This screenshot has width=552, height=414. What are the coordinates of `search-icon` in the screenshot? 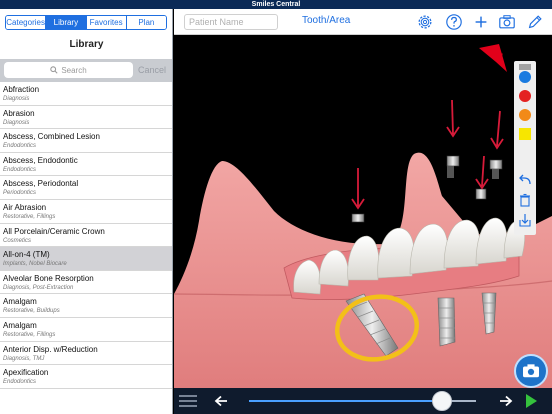 It's located at (54, 70).